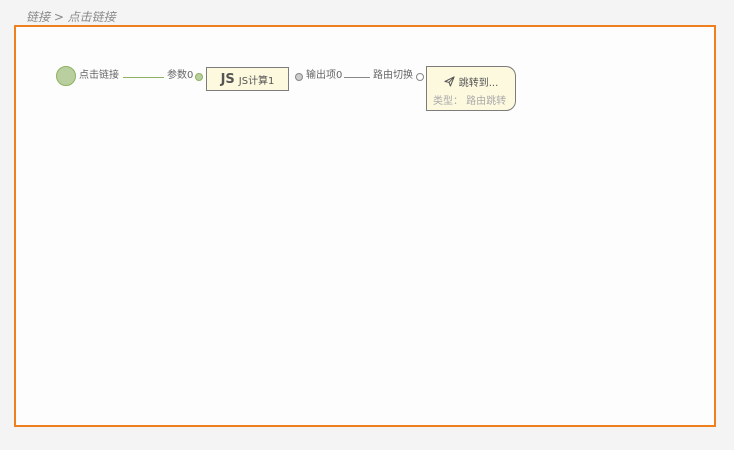 This screenshot has width=734, height=450. What do you see at coordinates (357, 77) in the screenshot?
I see `connector-output-route` at bounding box center [357, 77].